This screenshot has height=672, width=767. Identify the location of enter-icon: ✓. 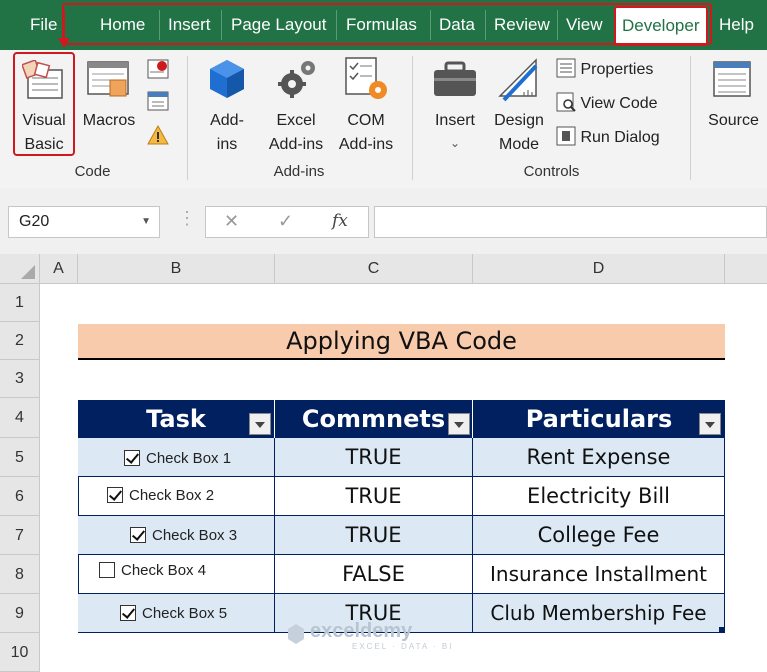
(285, 221).